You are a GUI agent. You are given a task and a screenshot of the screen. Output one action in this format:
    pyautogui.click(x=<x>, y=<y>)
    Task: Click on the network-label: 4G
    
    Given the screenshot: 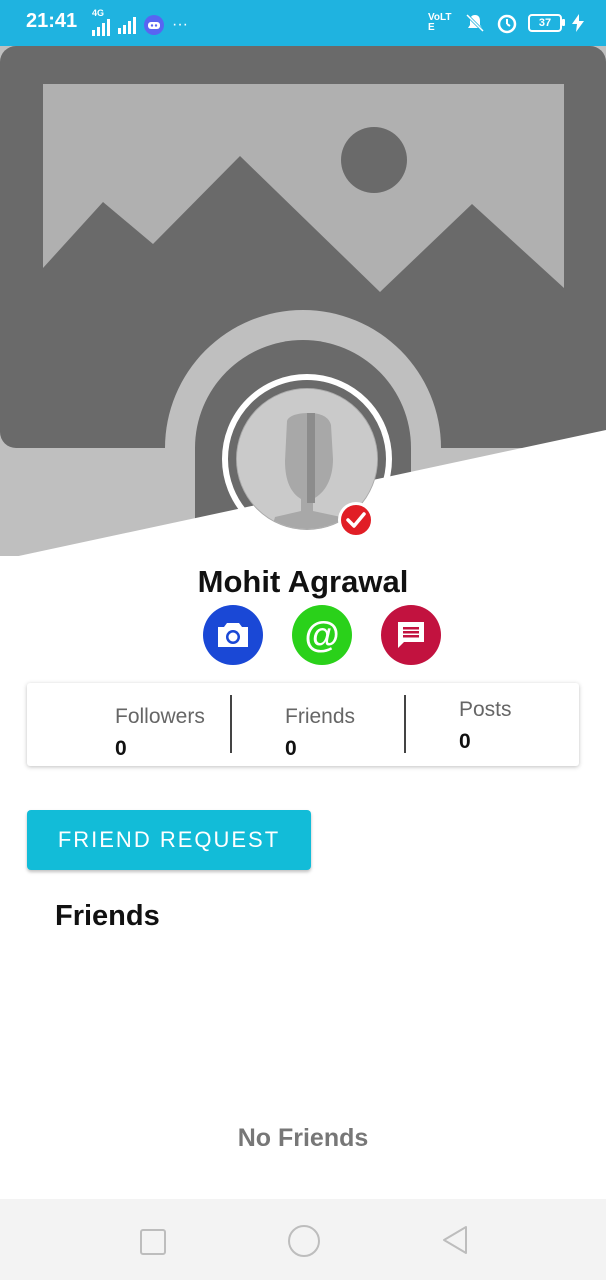 What is the action you would take?
    pyautogui.click(x=98, y=13)
    